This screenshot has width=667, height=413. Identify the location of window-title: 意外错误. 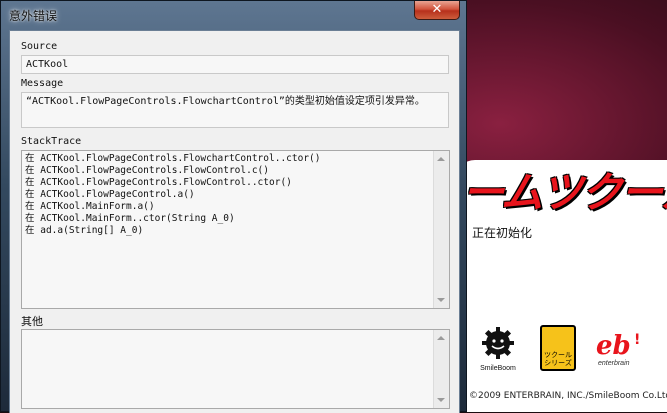
(33, 16).